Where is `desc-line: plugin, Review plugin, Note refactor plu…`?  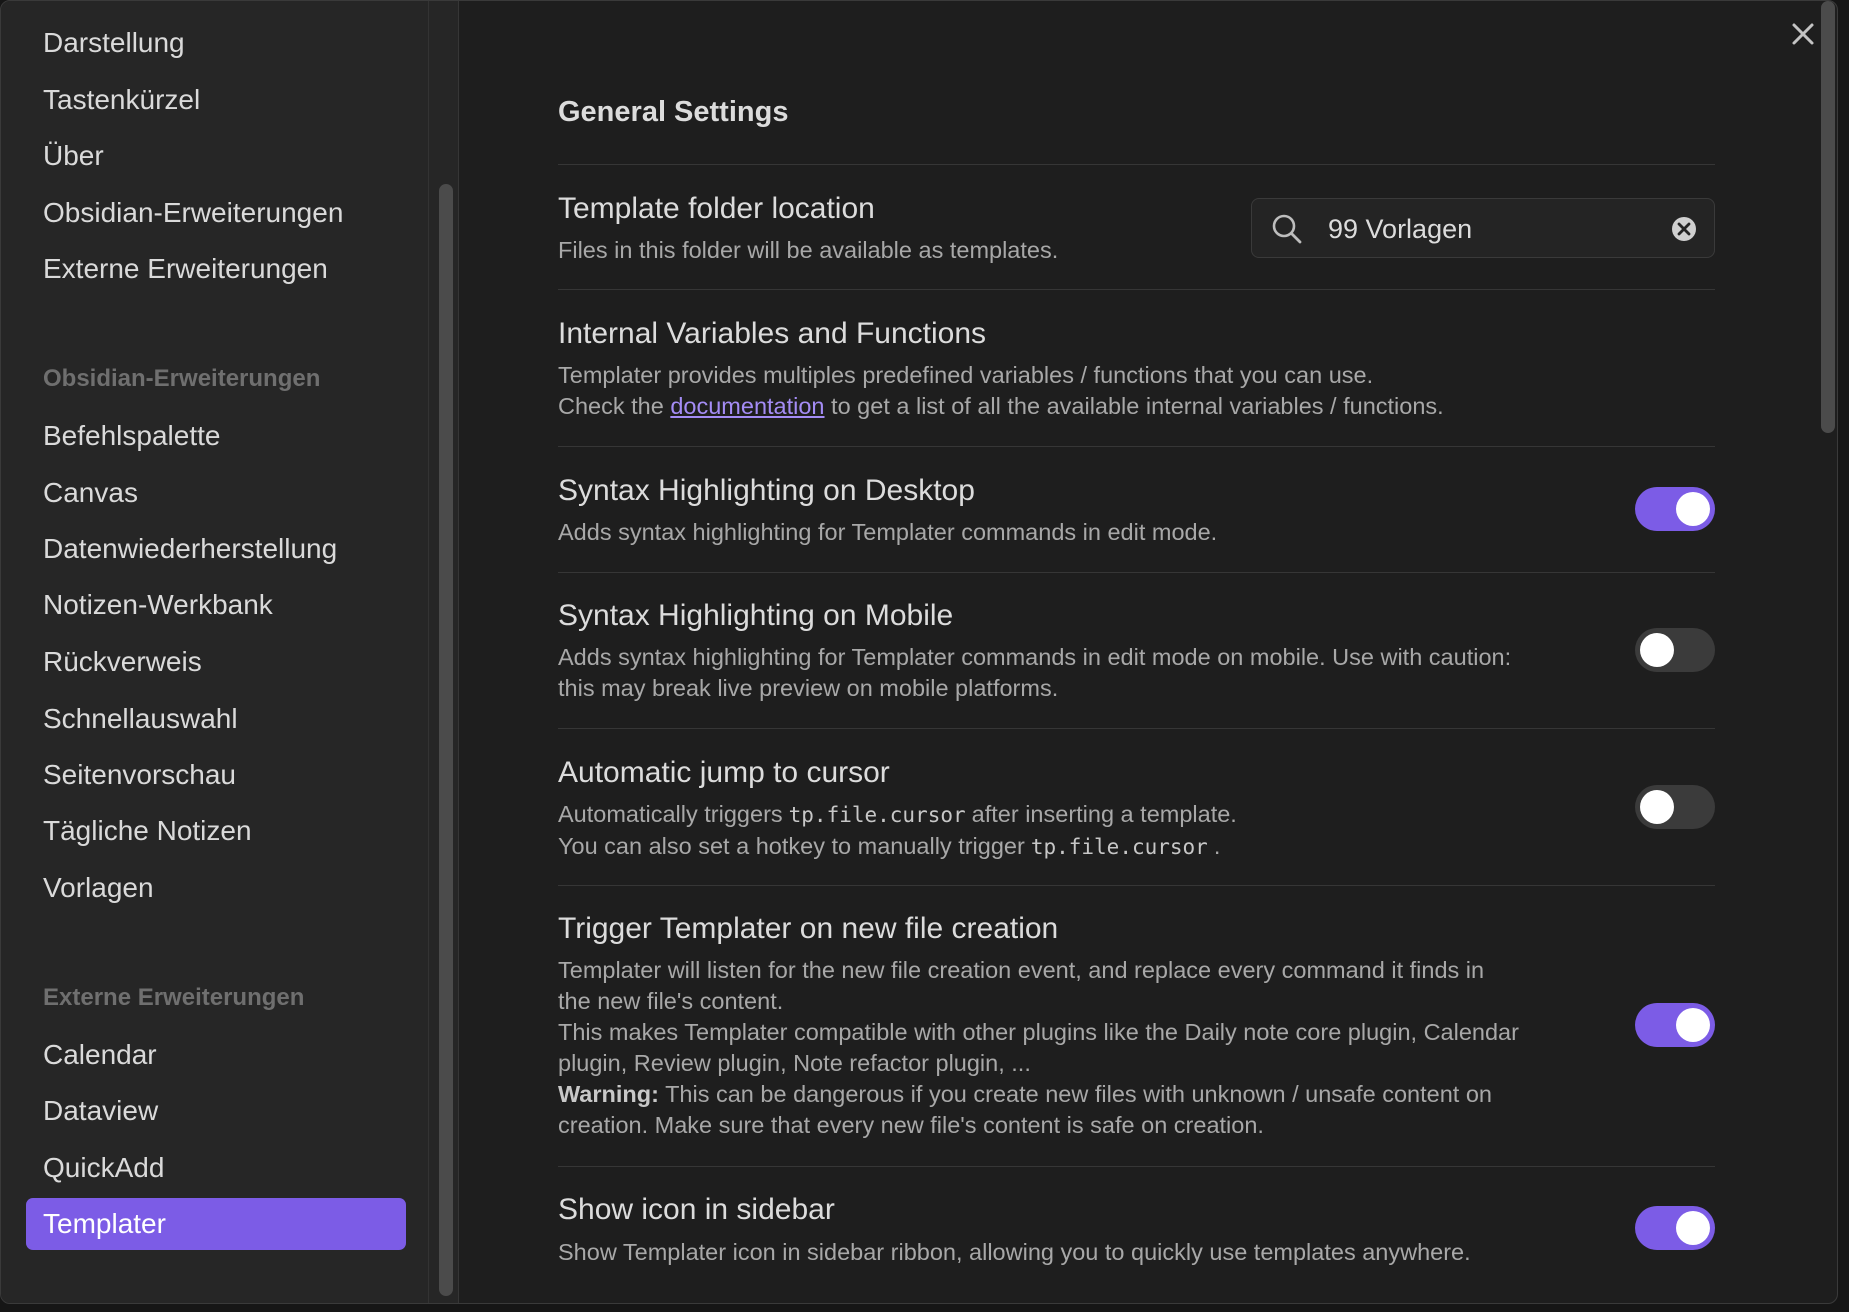
desc-line: plugin, Review plugin, Note refactor plu… is located at coordinates (794, 1063).